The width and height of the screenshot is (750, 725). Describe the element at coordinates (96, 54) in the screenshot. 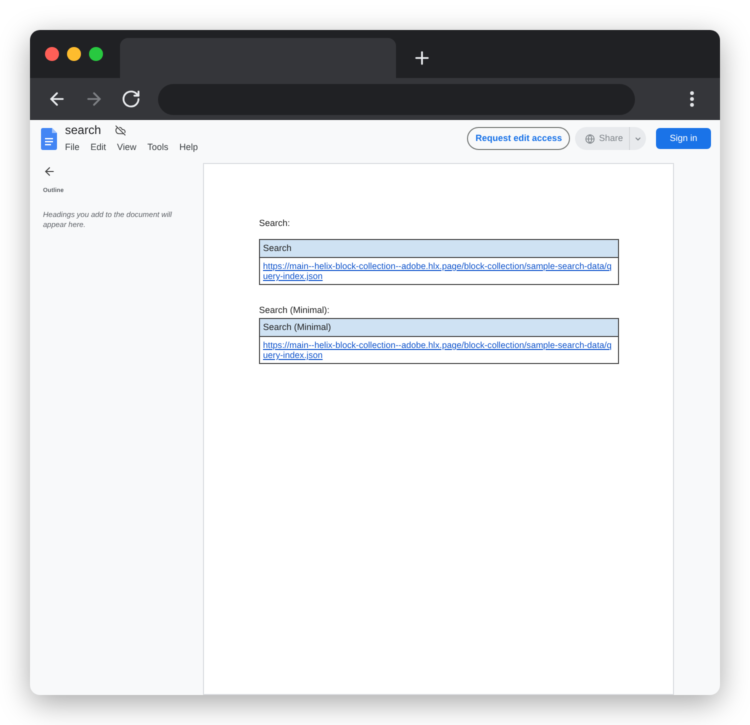

I see `zoom-button` at that location.